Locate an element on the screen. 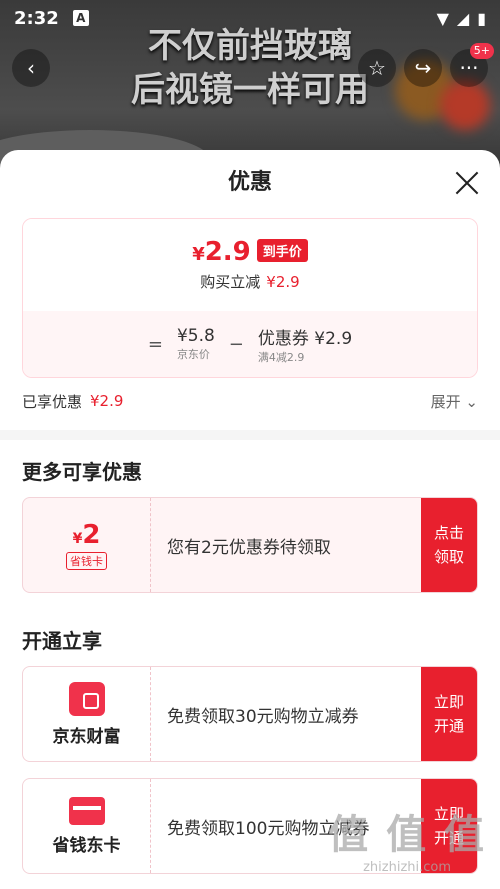 This screenshot has height=889, width=500. claim-coupon-button: 点击领取 is located at coordinates (449, 545).